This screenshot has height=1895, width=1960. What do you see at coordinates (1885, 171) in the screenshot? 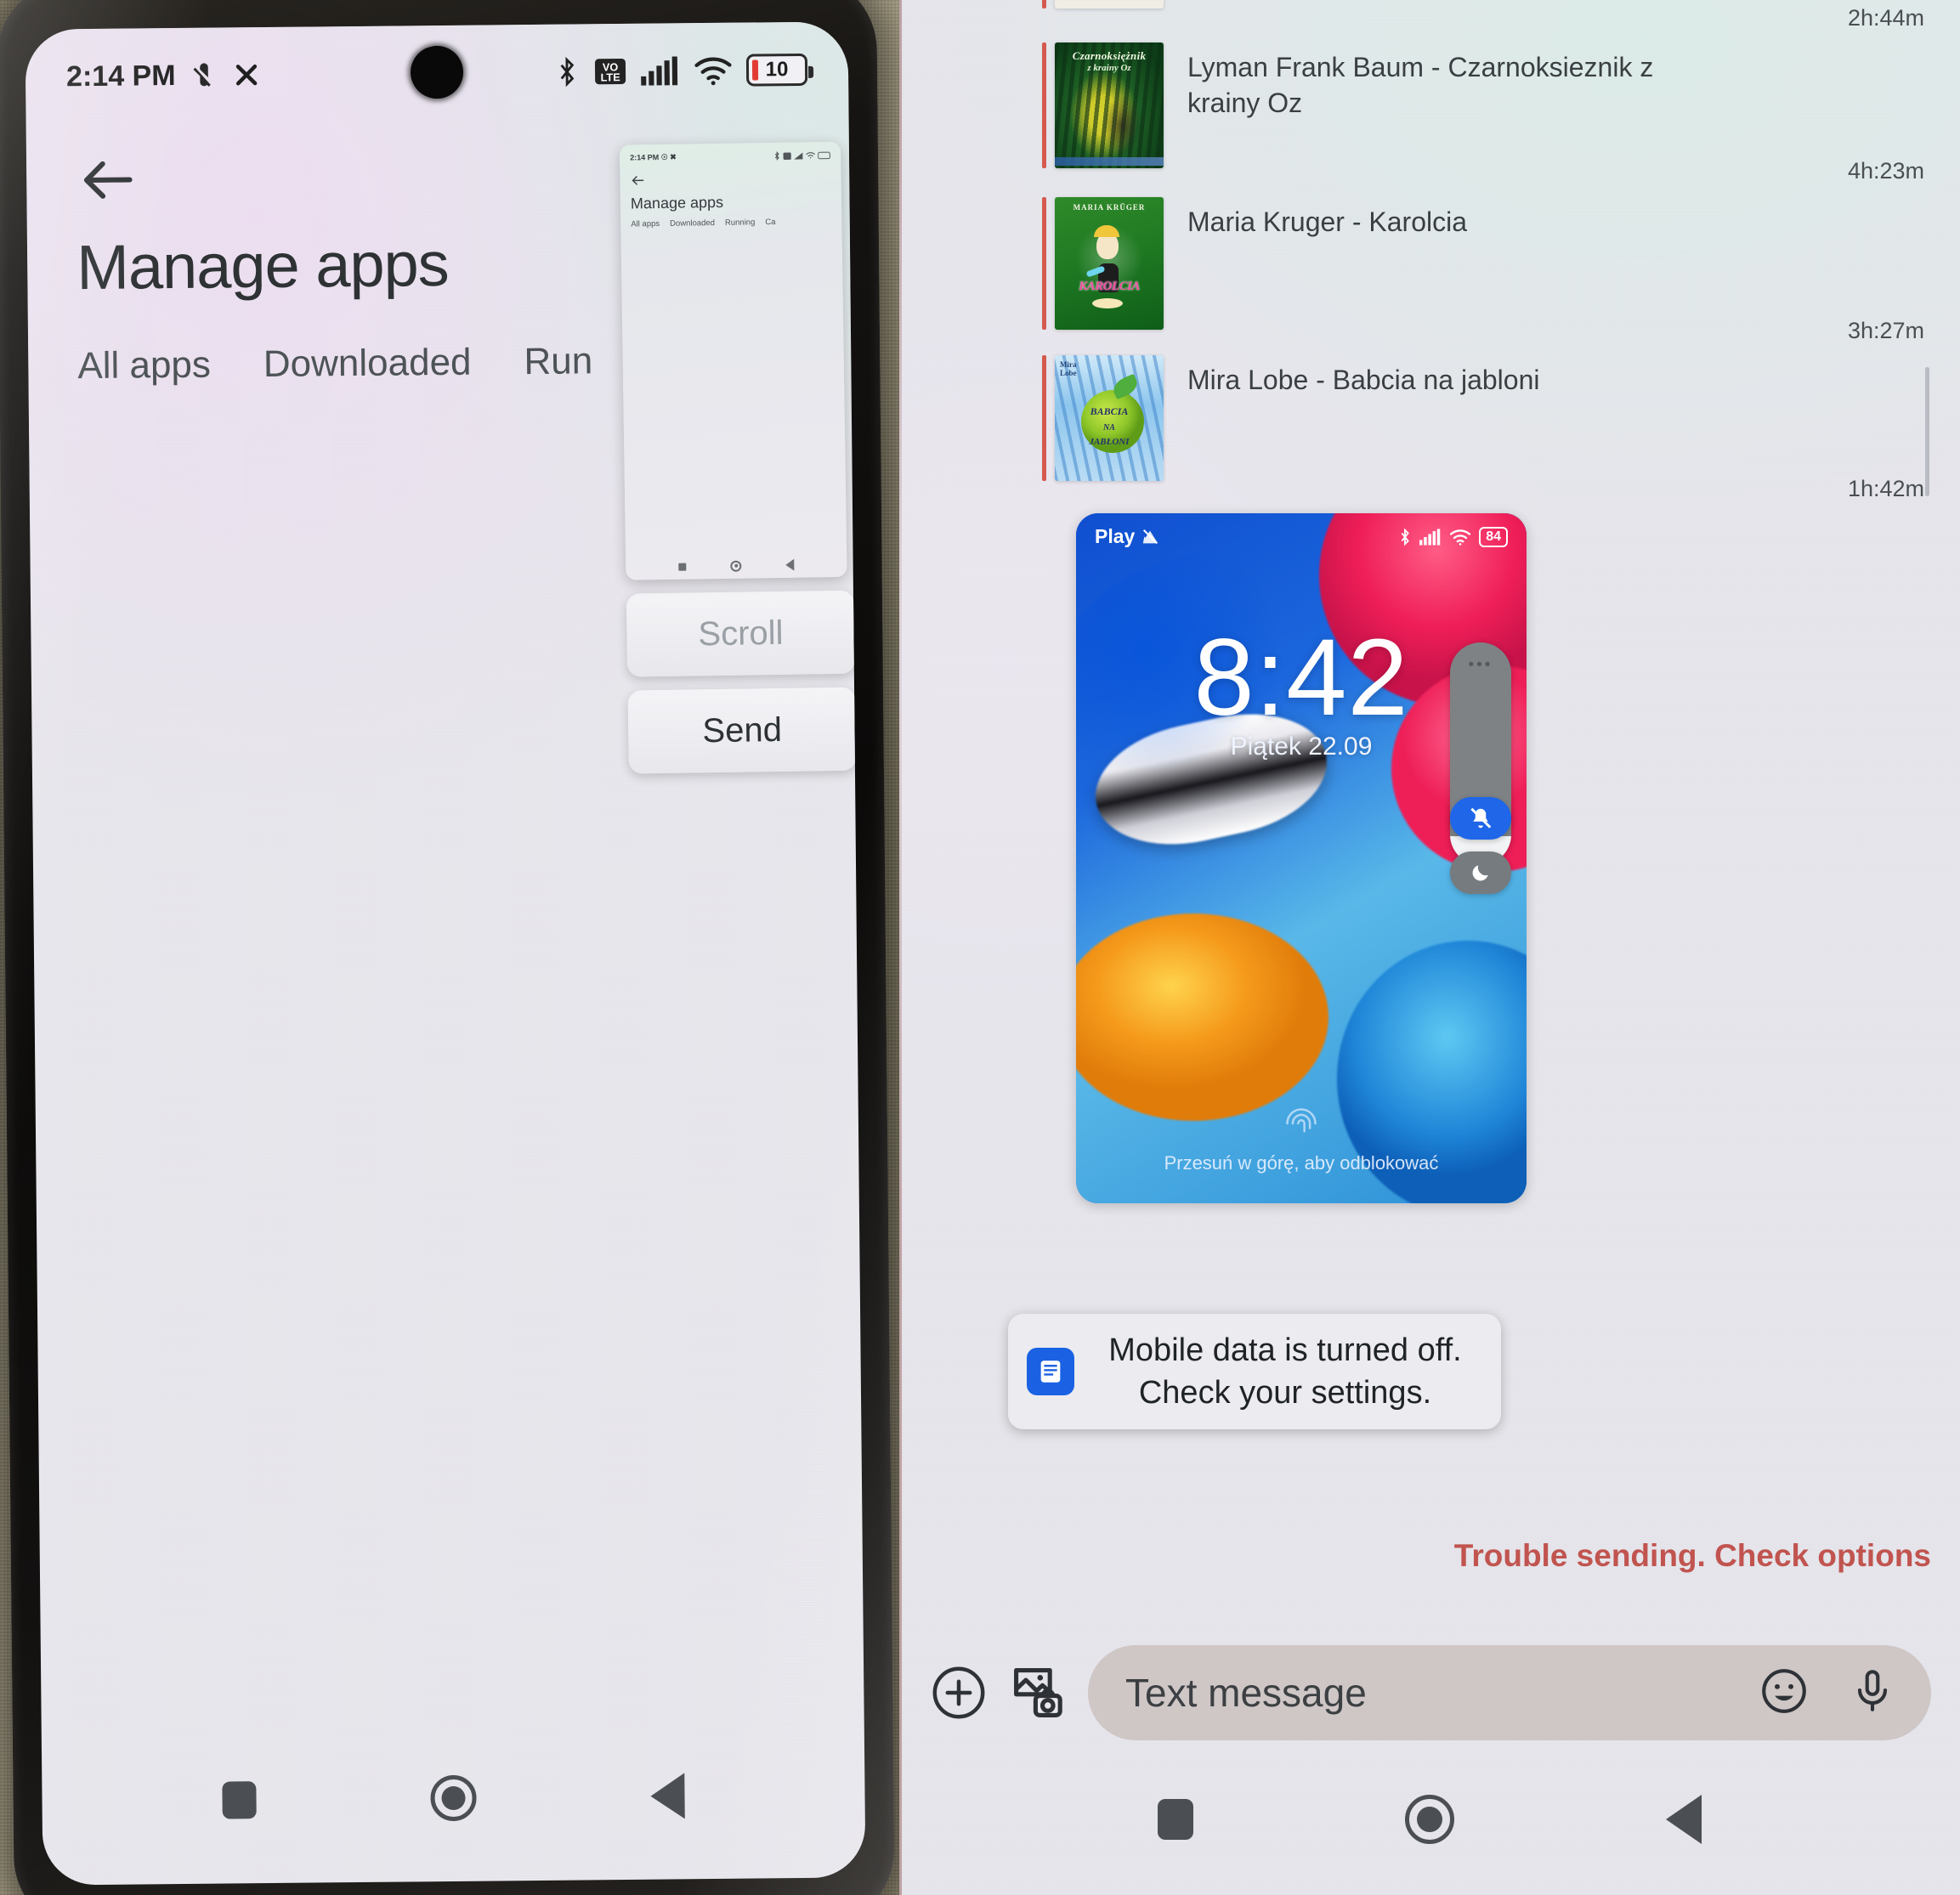
I see `book-duration: 4h:23m` at bounding box center [1885, 171].